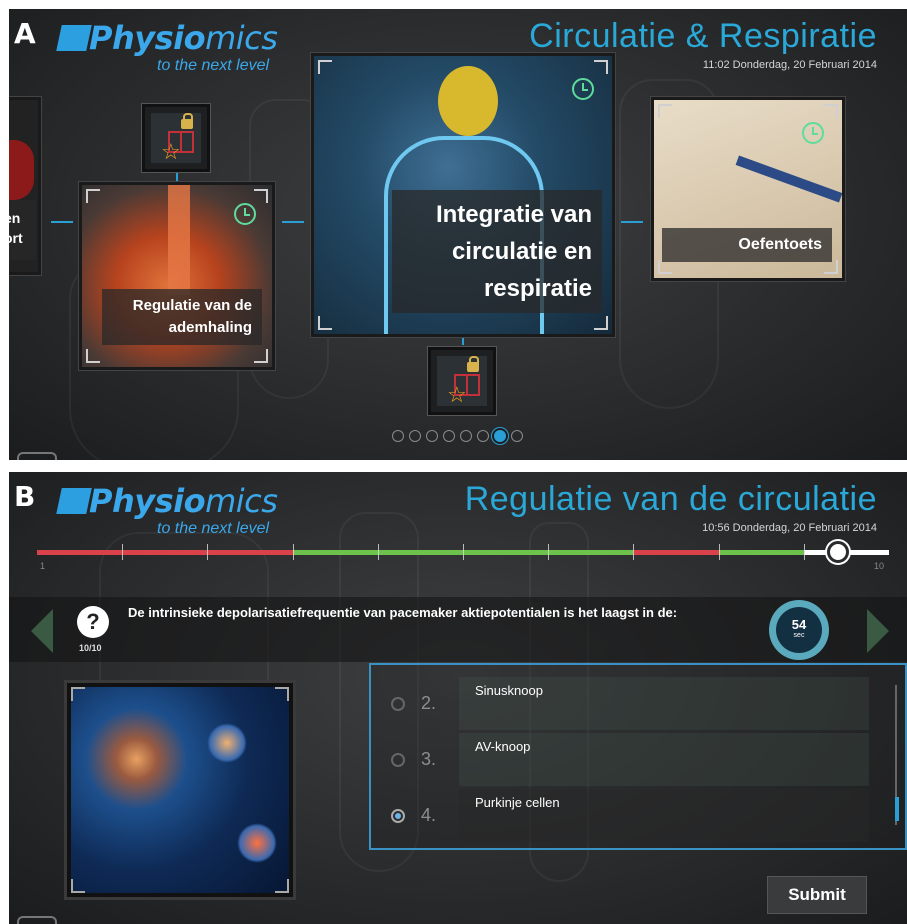  What do you see at coordinates (43, 566) in the screenshot?
I see `progress-start-label: 1` at bounding box center [43, 566].